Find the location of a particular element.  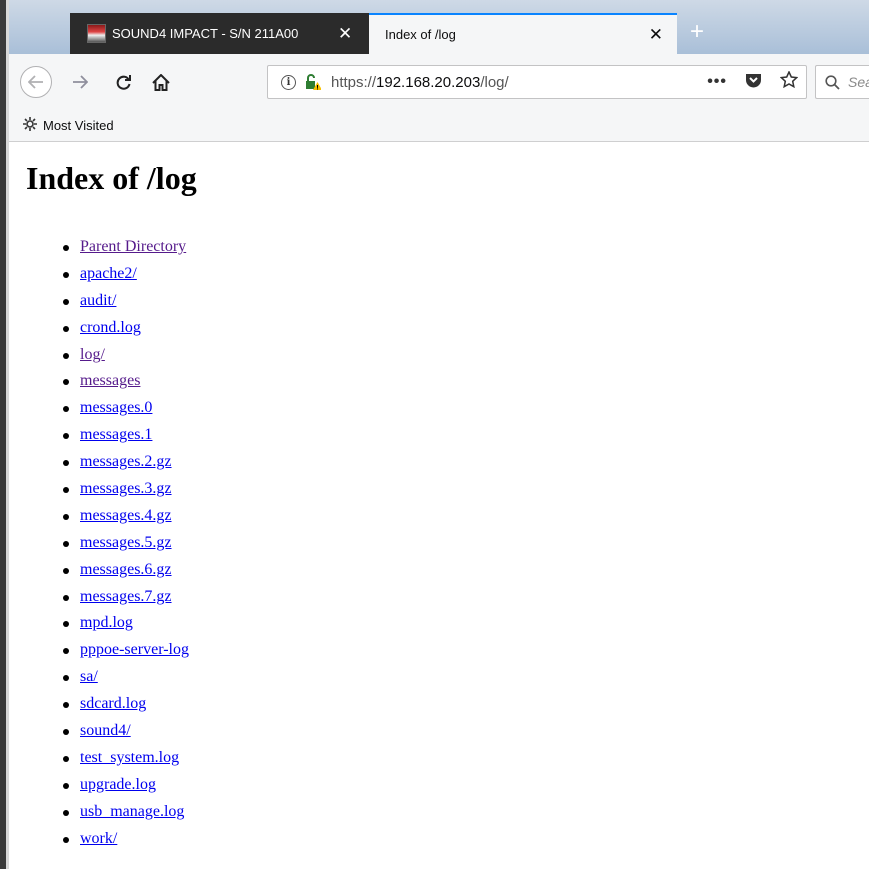

directory-entry-link: messages.3.gz is located at coordinates (126, 488).